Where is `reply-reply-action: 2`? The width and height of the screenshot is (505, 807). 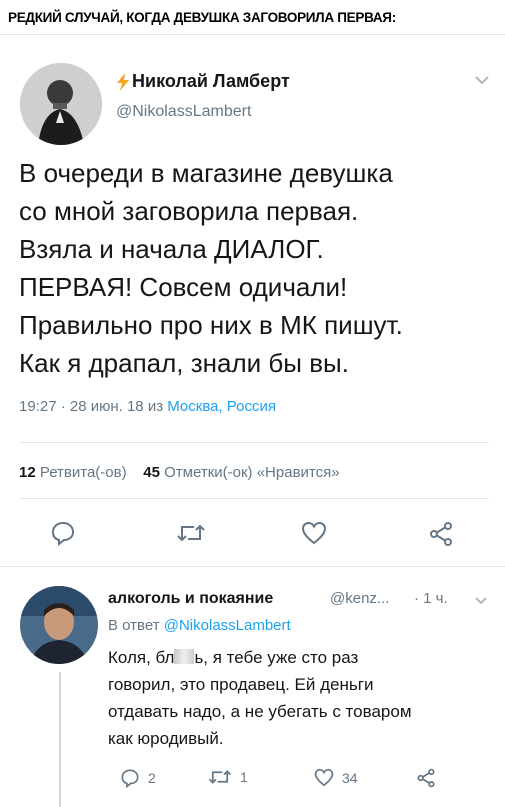
reply-reply-action: 2 is located at coordinates (138, 778).